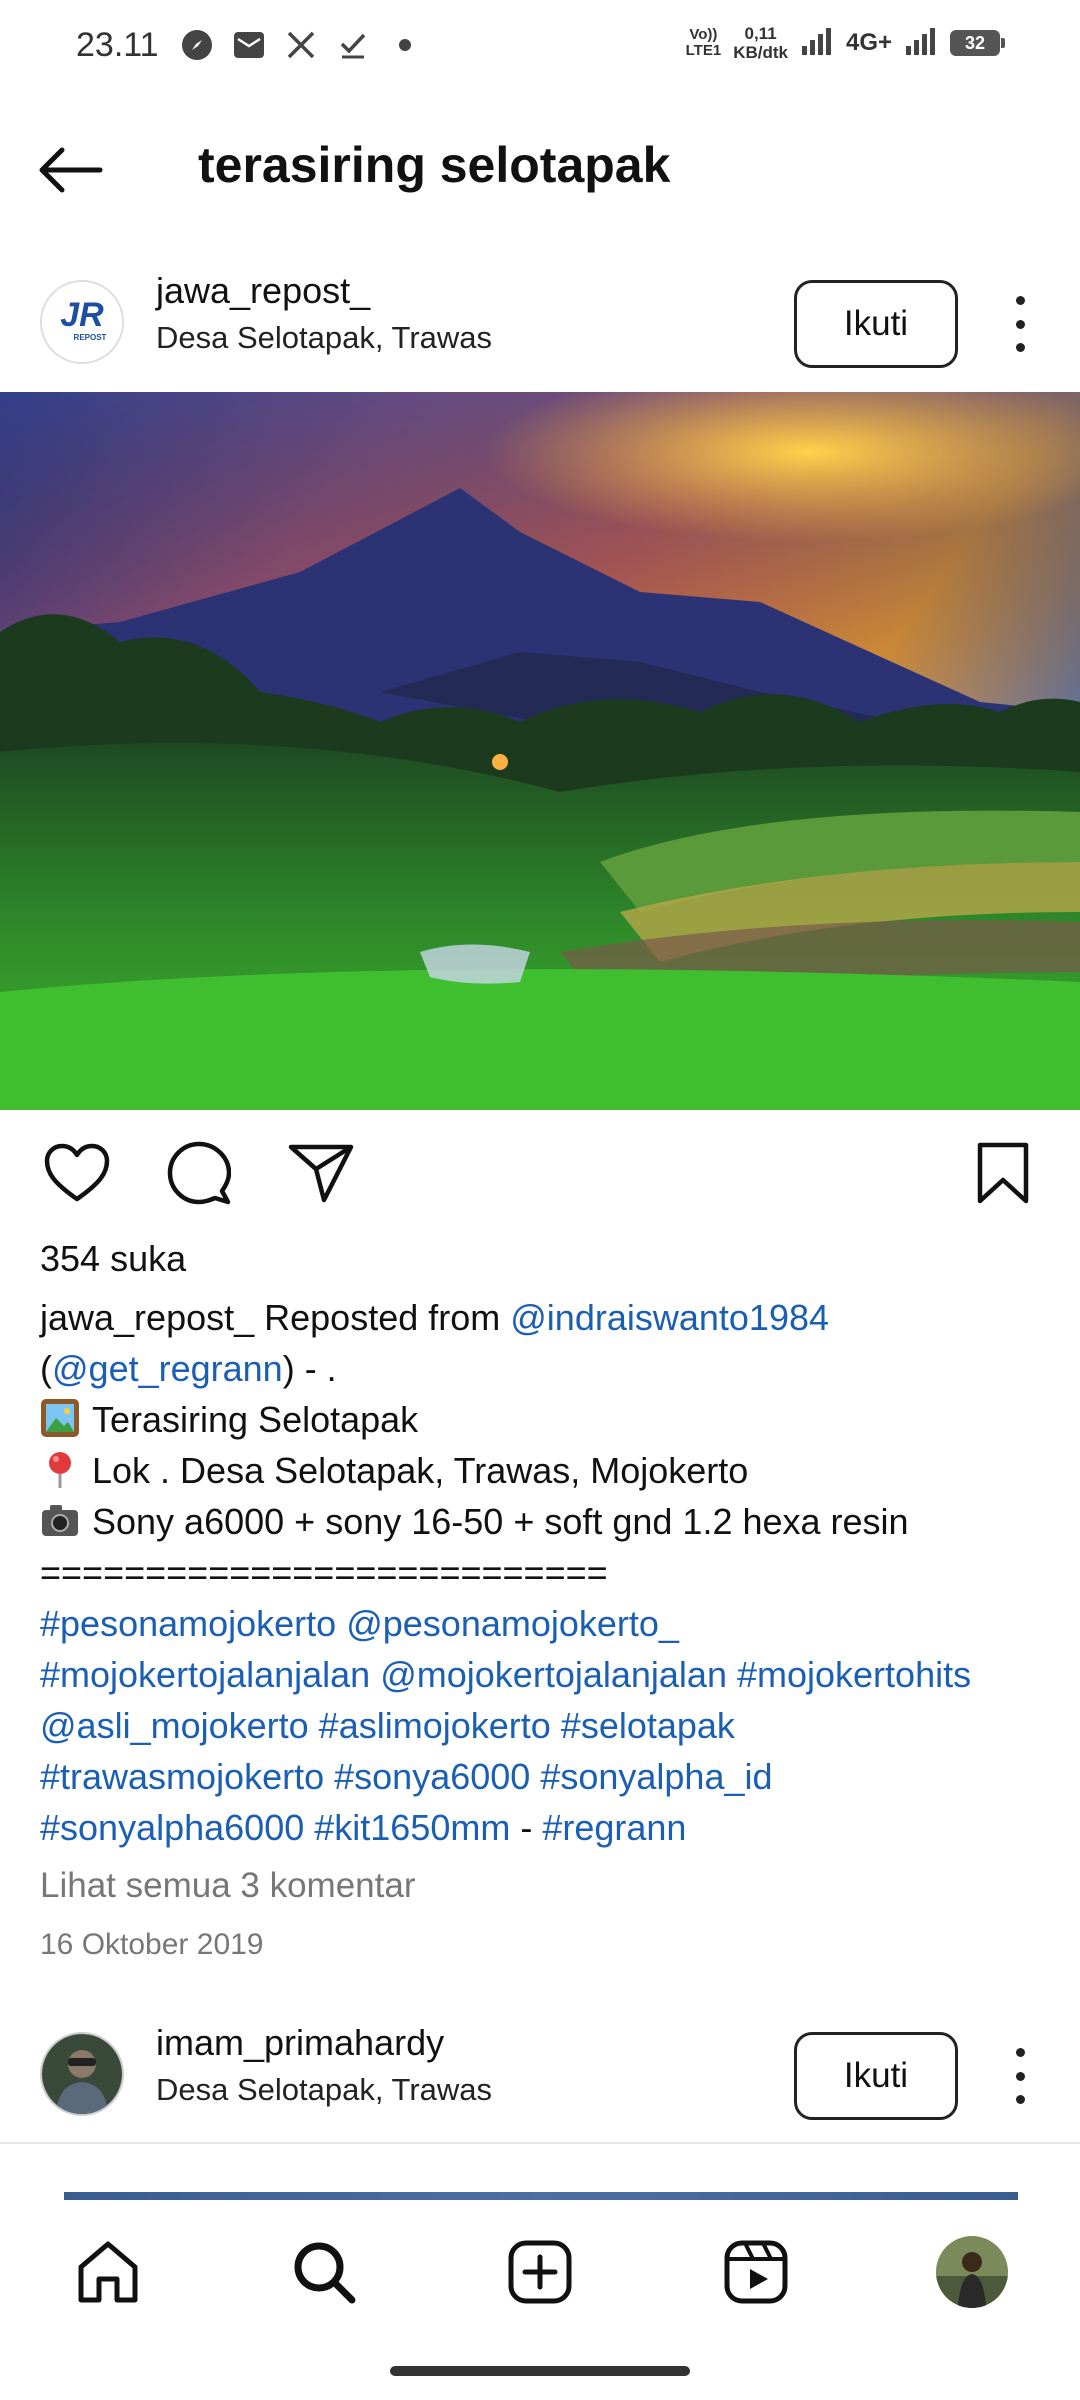 The height and width of the screenshot is (2400, 1080). I want to click on svg-text: JR, so click(82, 315).